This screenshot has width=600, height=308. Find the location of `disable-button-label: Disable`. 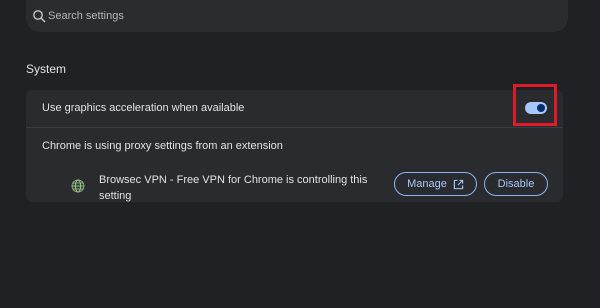

disable-button-label: Disable is located at coordinates (516, 184).